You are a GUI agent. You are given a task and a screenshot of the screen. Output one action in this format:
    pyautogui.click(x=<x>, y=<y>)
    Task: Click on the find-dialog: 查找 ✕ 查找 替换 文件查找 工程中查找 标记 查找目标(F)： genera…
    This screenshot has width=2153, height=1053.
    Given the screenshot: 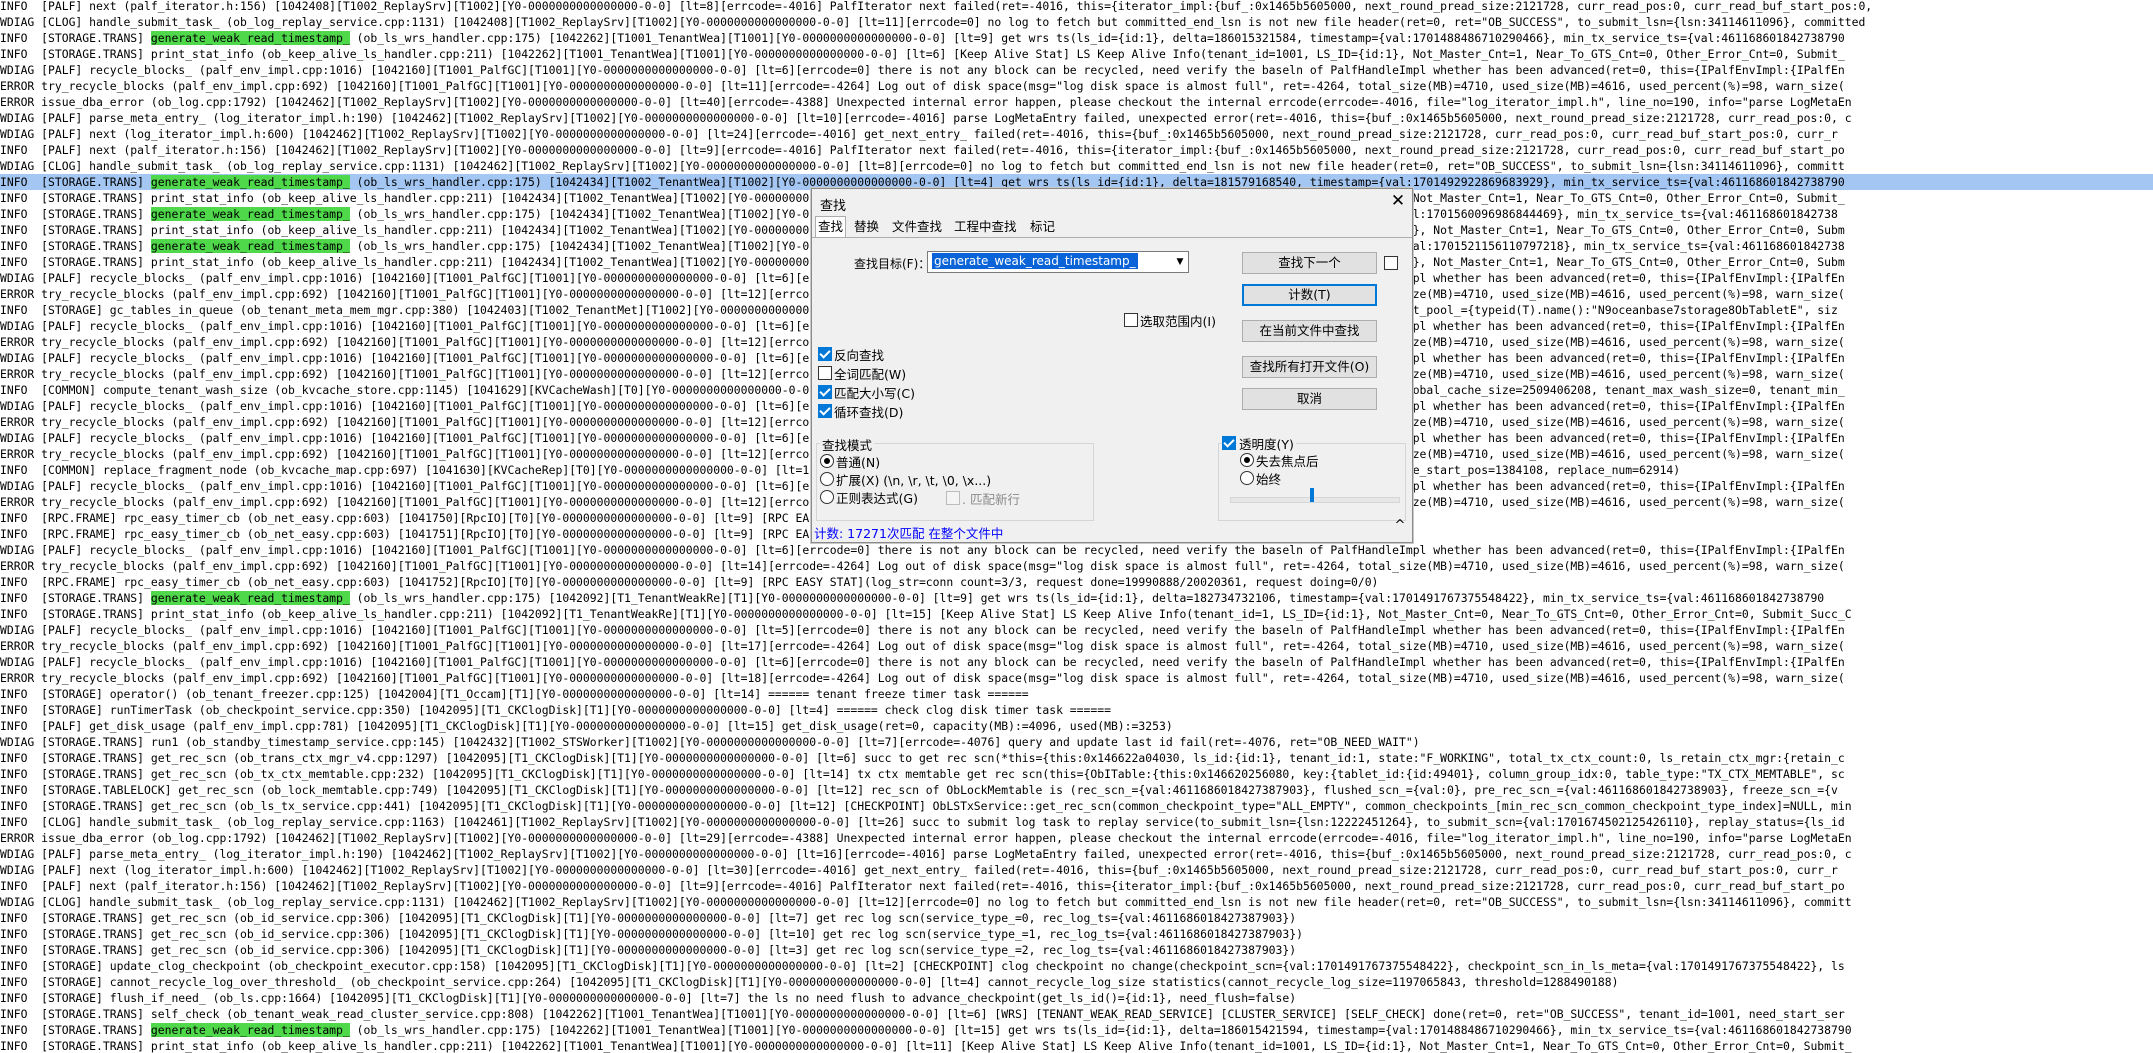 What is the action you would take?
    pyautogui.click(x=1112, y=365)
    